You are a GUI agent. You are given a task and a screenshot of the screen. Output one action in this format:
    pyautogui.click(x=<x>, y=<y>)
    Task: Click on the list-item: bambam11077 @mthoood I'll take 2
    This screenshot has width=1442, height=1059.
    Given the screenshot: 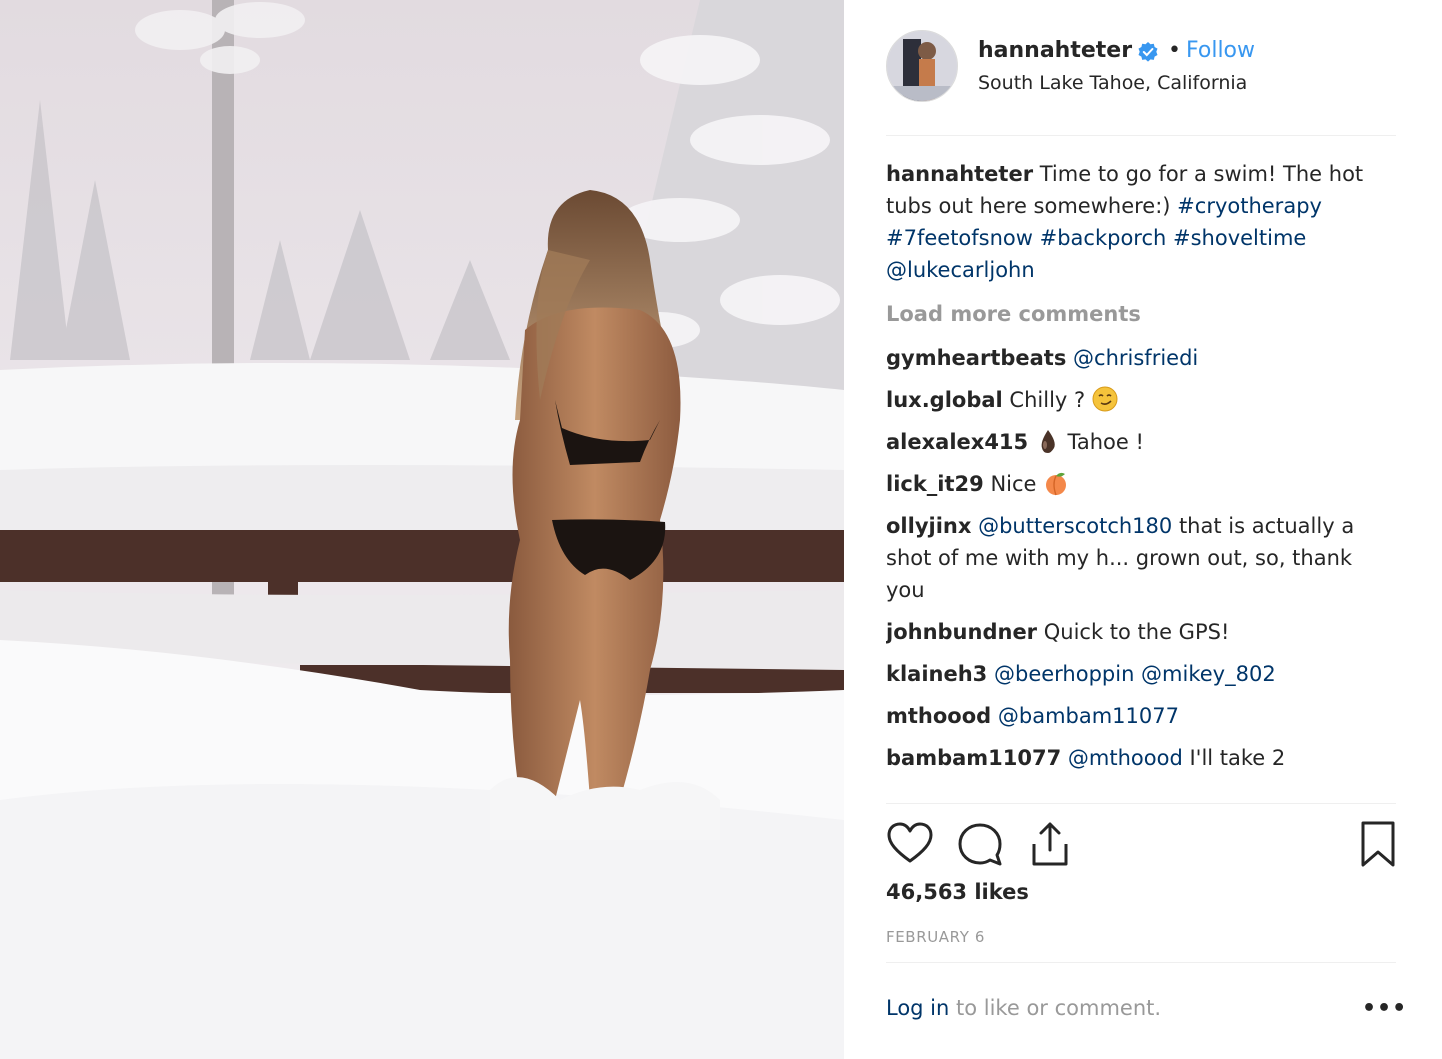 What is the action you would take?
    pyautogui.click(x=1141, y=758)
    